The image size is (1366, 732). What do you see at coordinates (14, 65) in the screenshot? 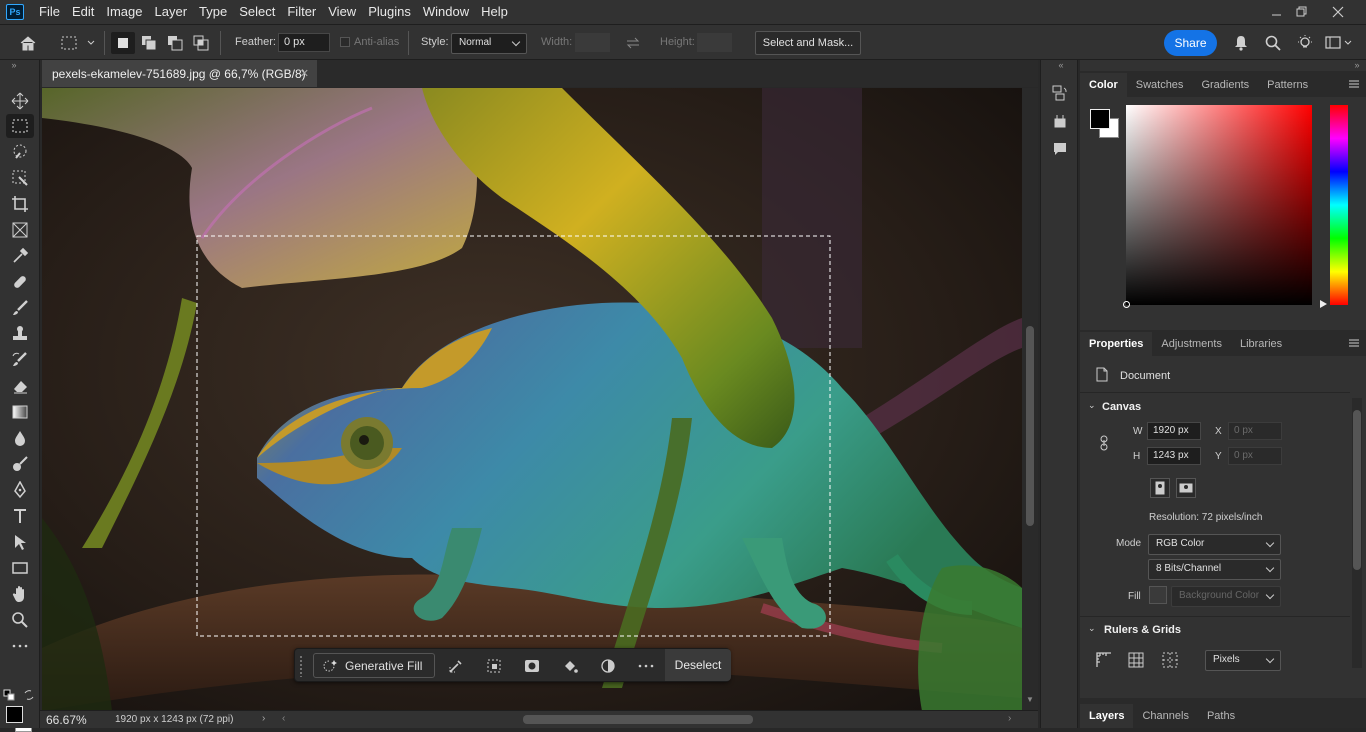
I see `collapse-toolbar-icon: »` at bounding box center [14, 65].